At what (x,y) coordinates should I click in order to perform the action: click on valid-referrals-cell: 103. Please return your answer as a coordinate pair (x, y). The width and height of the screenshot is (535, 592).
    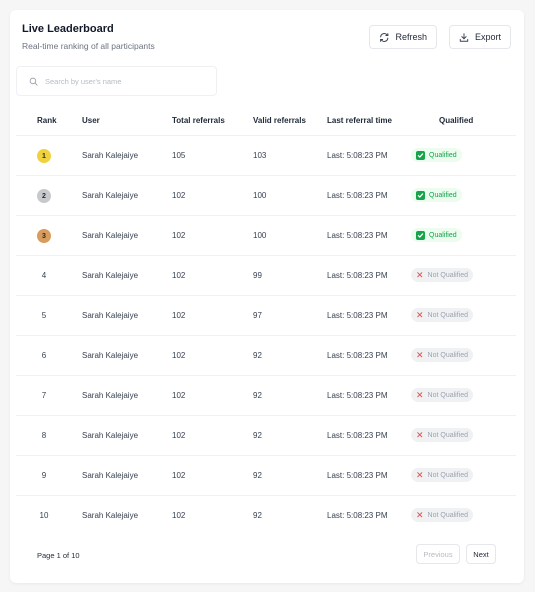
    Looking at the image, I should click on (260, 155).